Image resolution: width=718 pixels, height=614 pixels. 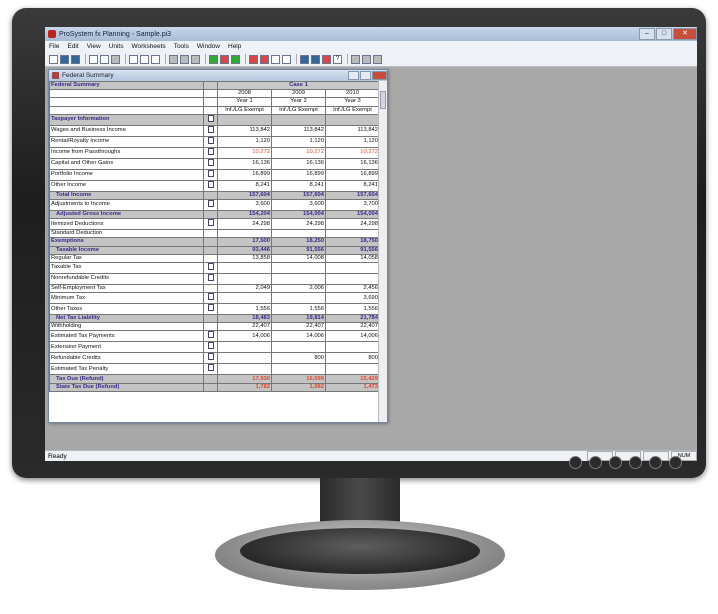 I want to click on value-cell: 18,250, so click(x=298, y=242).